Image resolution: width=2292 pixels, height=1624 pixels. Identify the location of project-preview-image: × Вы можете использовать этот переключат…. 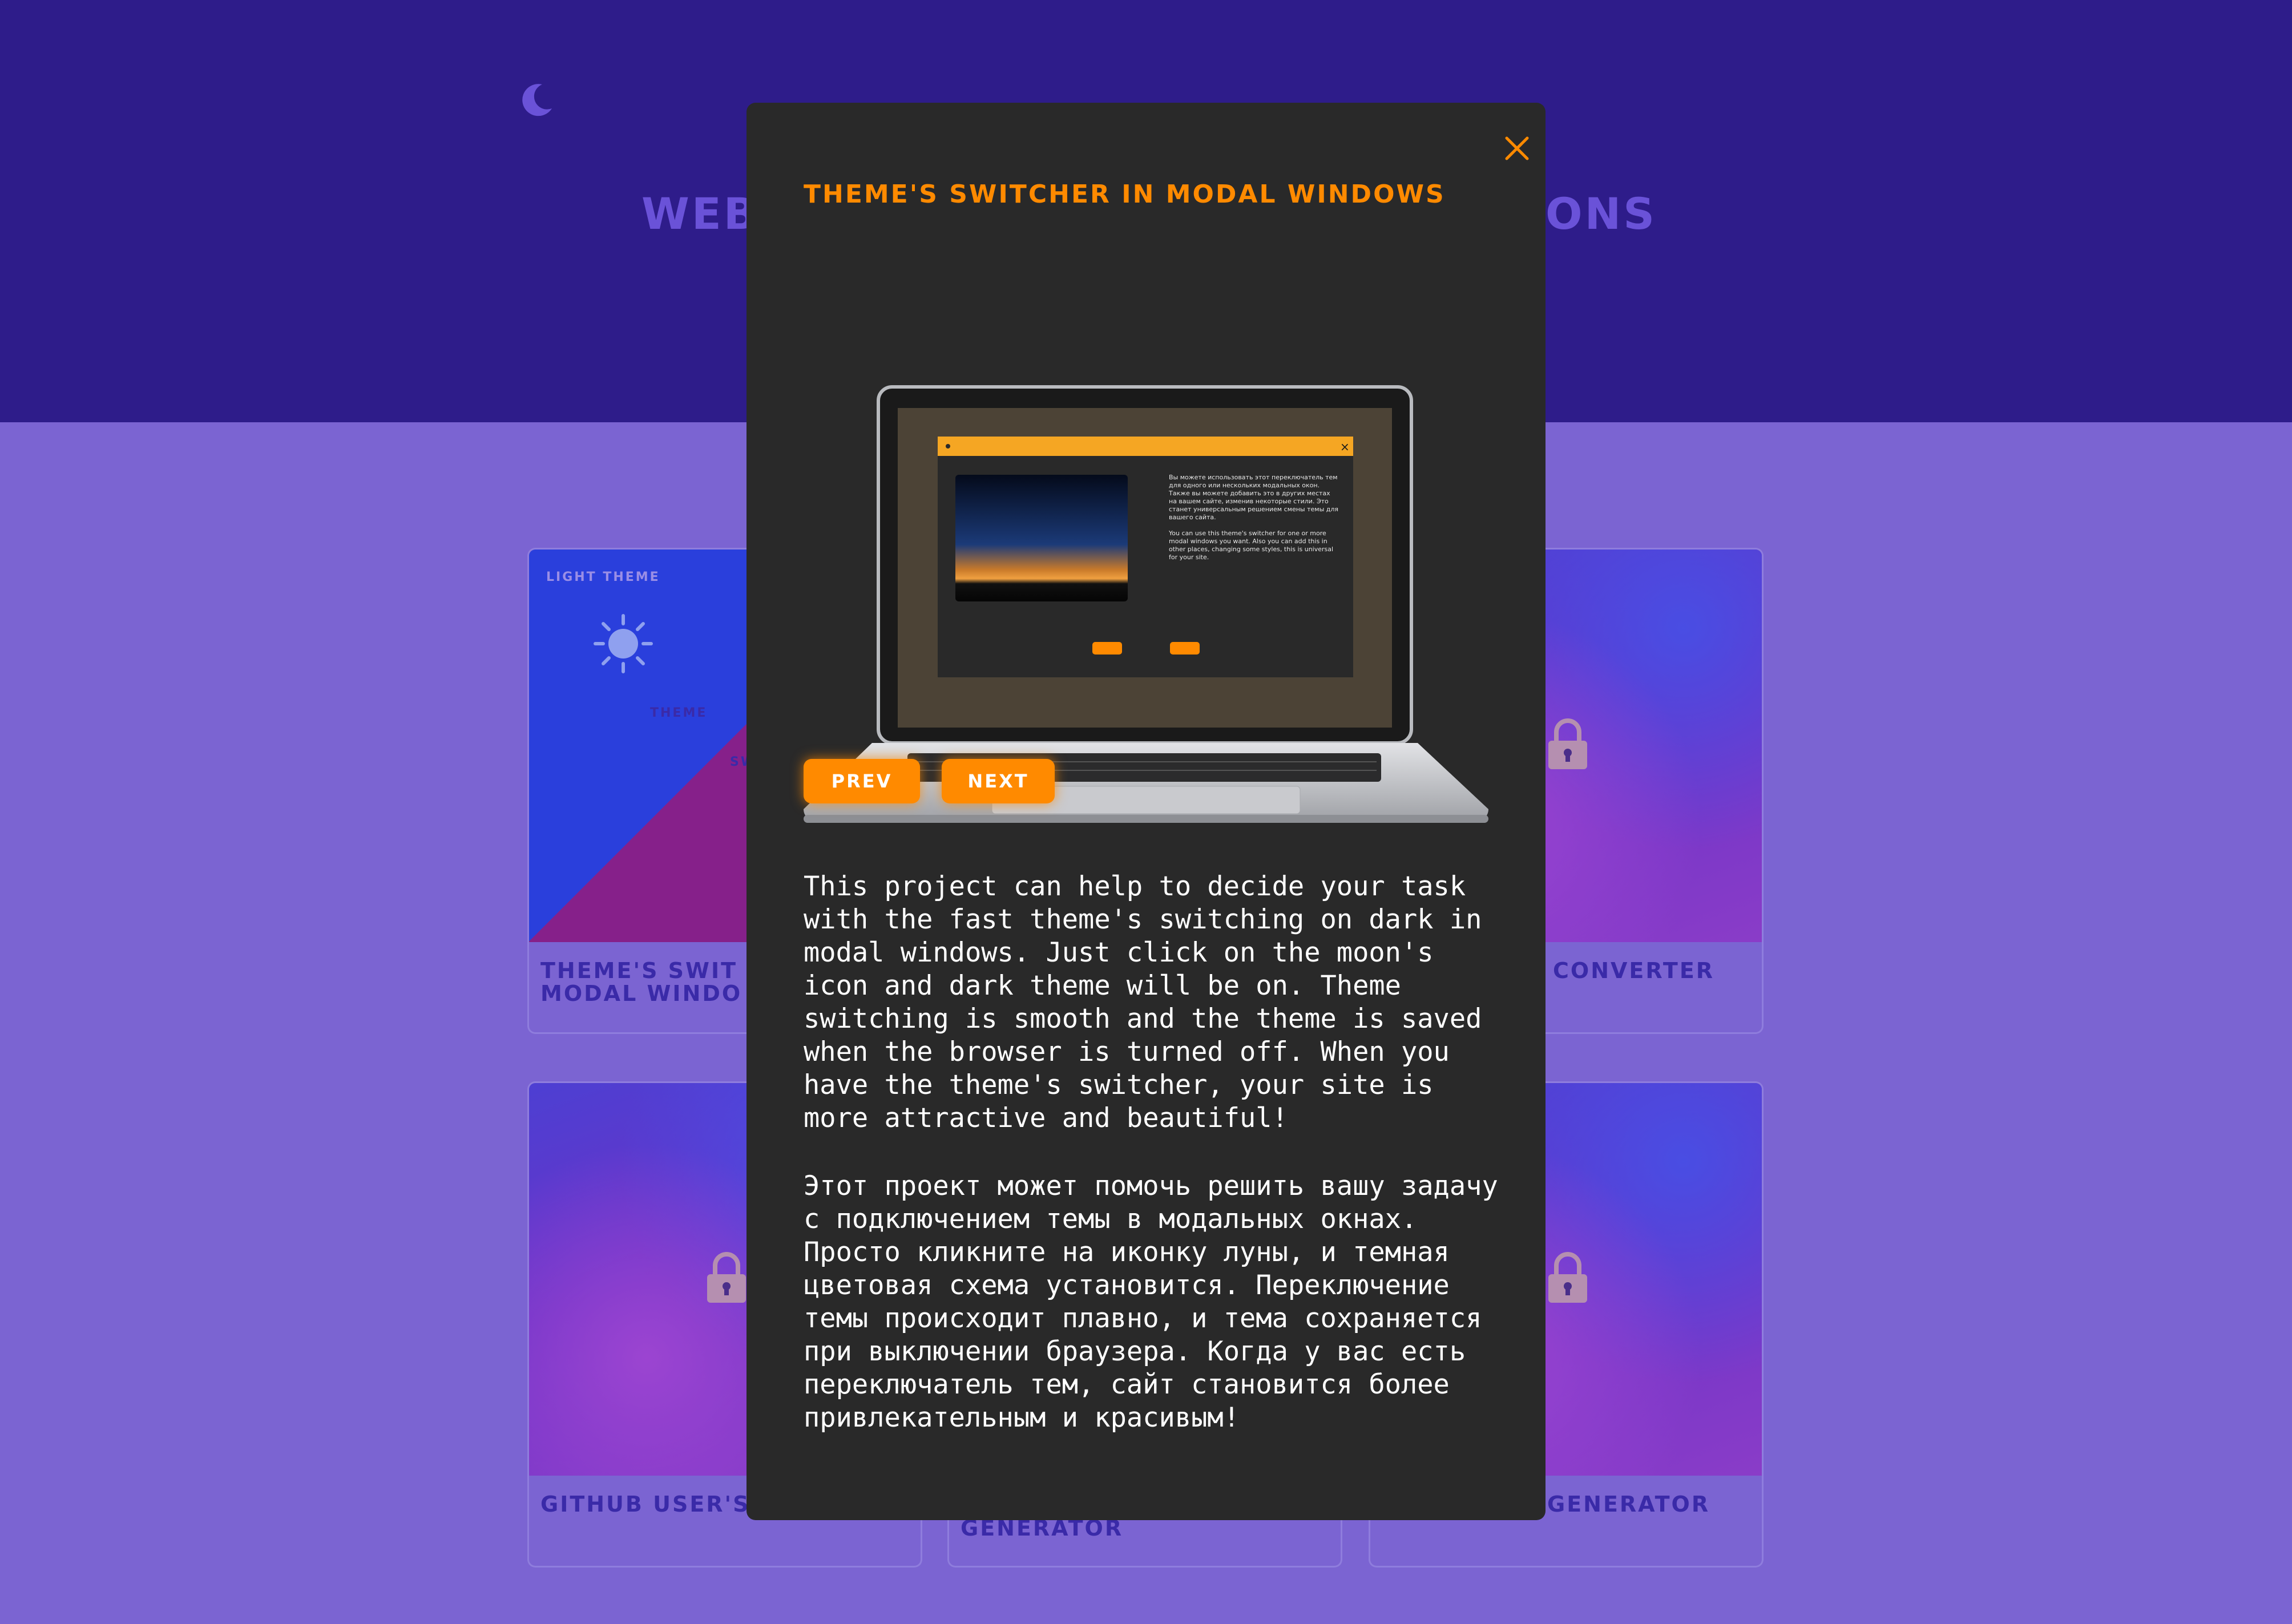
(1146, 604).